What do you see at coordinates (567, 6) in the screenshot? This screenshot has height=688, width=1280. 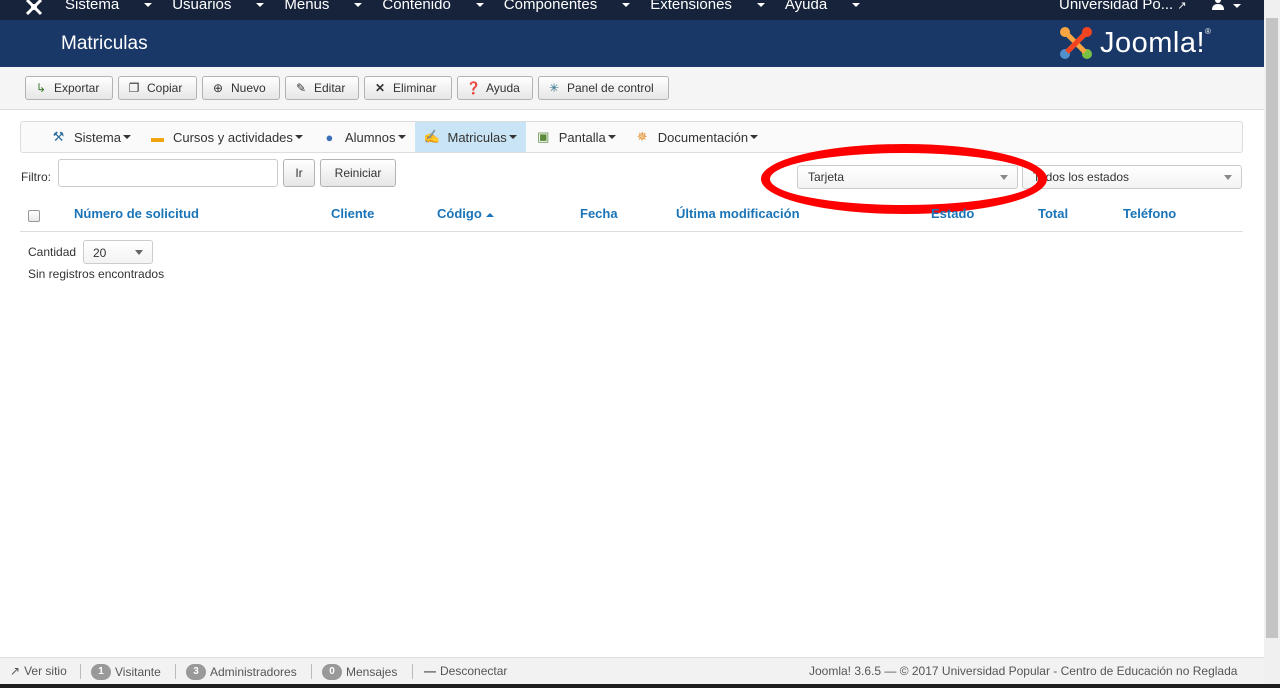 I see `menu-componentes: Componentes` at bounding box center [567, 6].